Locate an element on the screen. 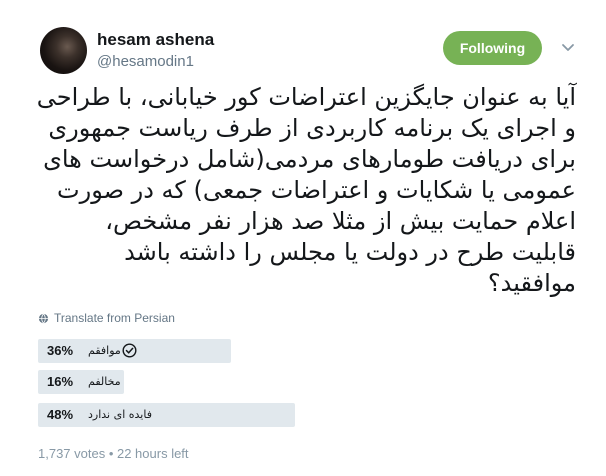  translate-label: Translate from Persian is located at coordinates (114, 318).